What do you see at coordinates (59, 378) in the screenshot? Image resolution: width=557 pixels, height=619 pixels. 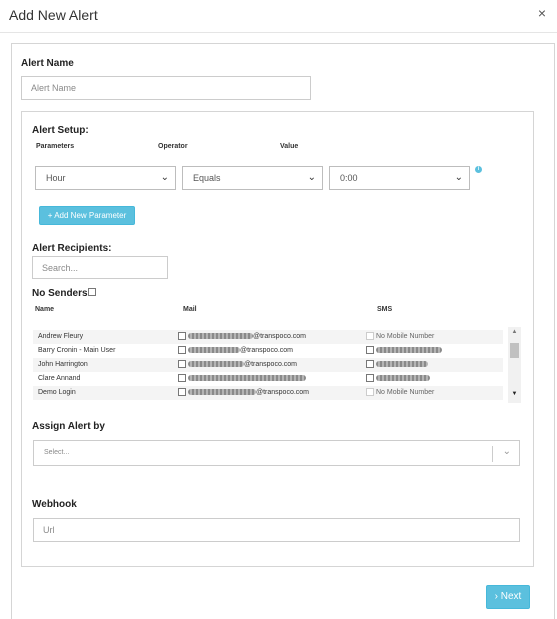 I see `recipient-name: Clare Annand` at bounding box center [59, 378].